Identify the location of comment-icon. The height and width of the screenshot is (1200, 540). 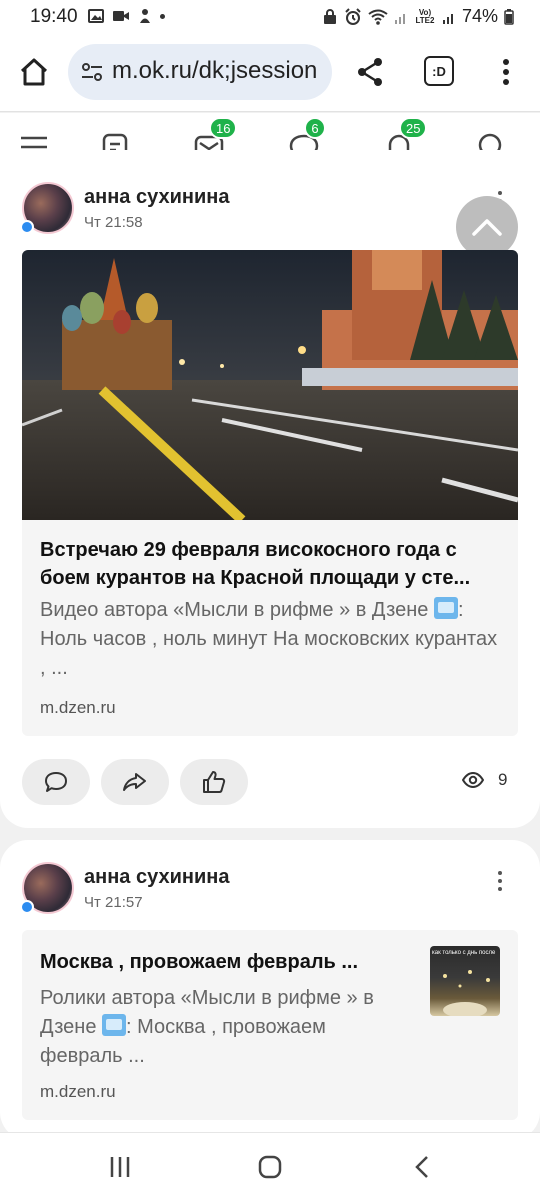
(56, 782).